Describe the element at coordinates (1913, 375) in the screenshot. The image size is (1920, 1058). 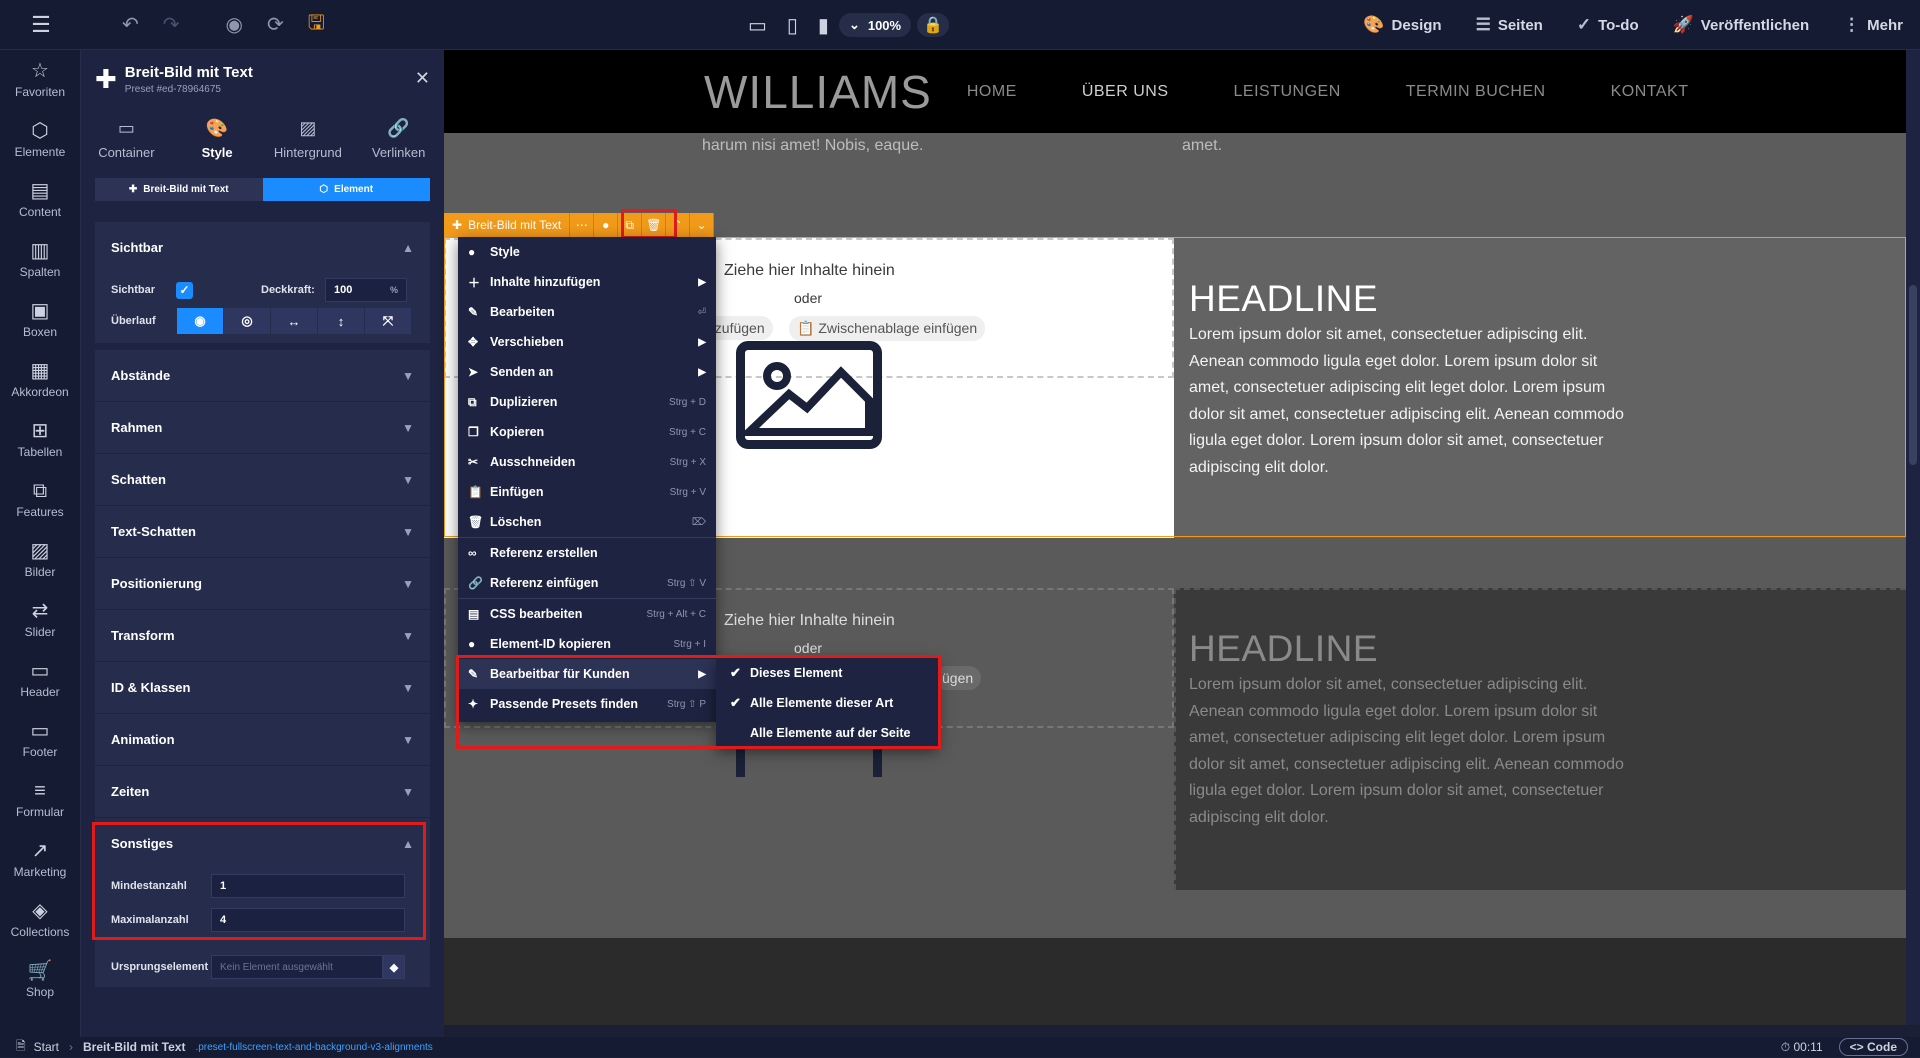
I see `scrollbar-thumb` at that location.